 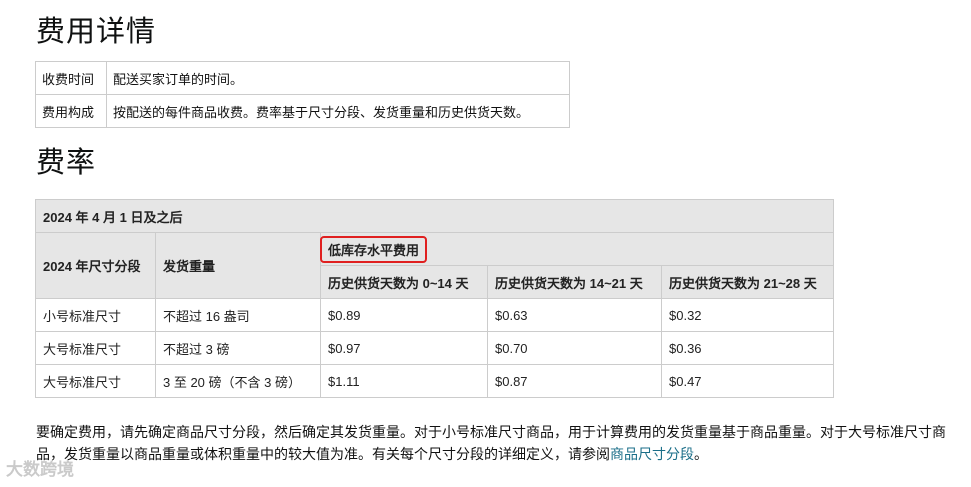 What do you see at coordinates (71, 111) in the screenshot?
I see `info-key: 费用构成` at bounding box center [71, 111].